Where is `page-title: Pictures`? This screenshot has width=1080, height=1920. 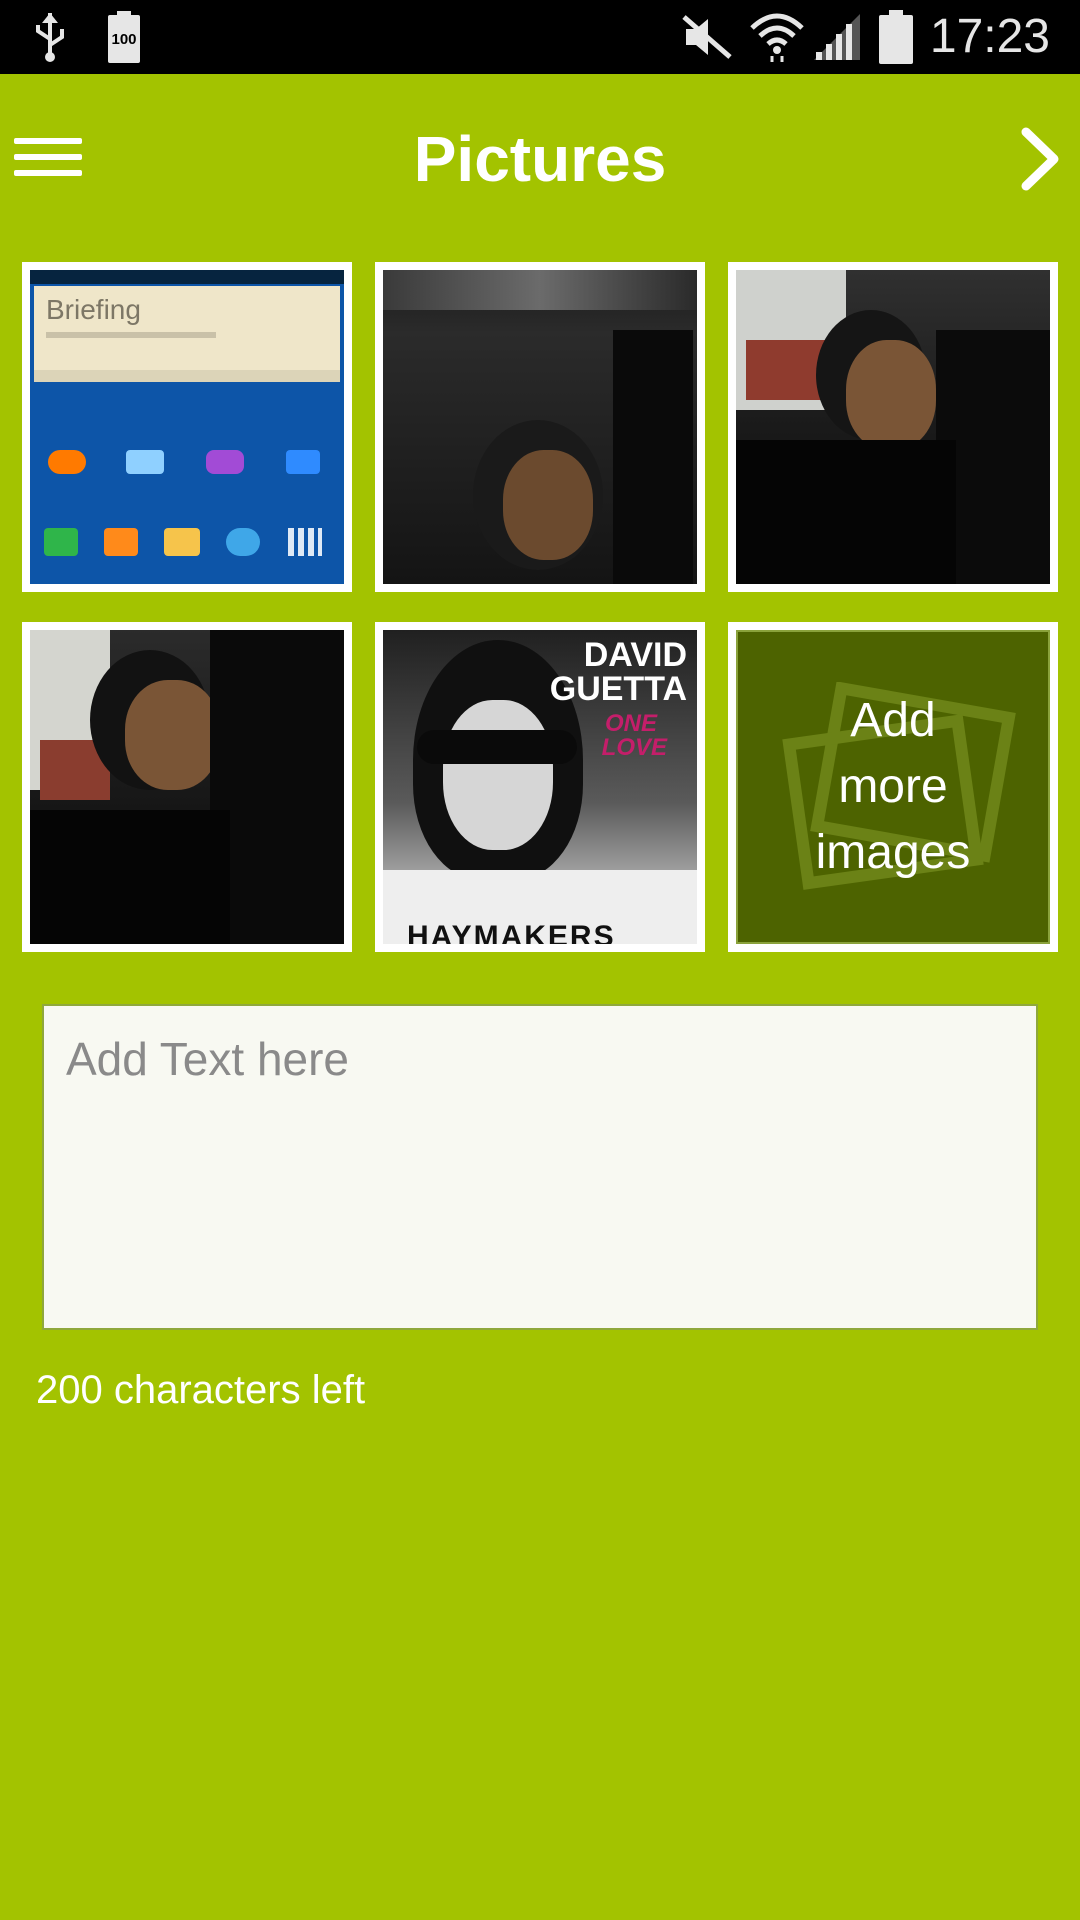
page-title: Pictures is located at coordinates (540, 159).